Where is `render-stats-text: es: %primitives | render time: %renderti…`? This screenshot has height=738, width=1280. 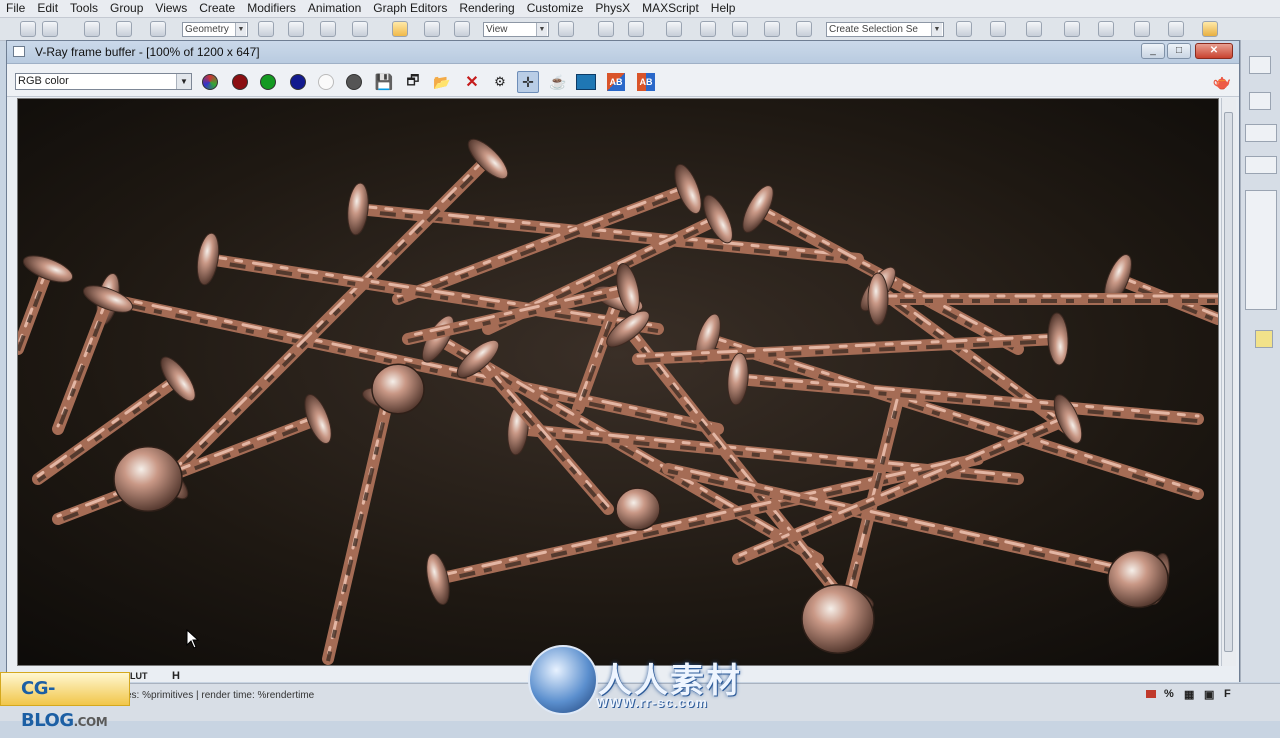 render-stats-text: es: %primitives | render time: %renderti… is located at coordinates (220, 695).